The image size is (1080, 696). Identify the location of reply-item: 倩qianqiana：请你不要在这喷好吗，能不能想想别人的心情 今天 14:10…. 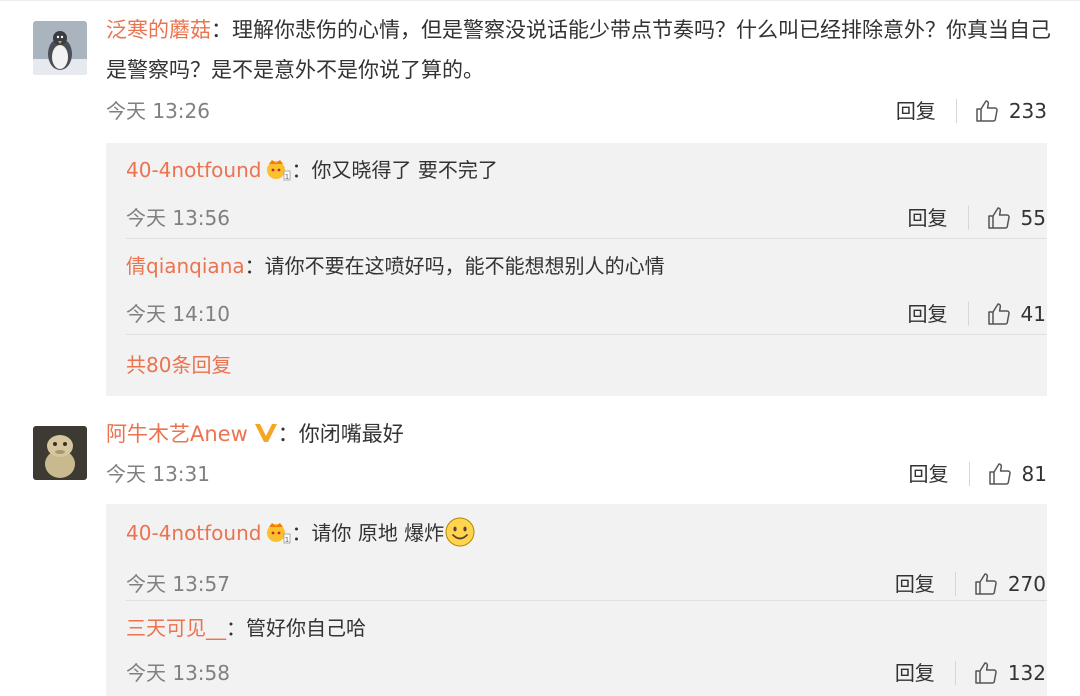
(586, 289).